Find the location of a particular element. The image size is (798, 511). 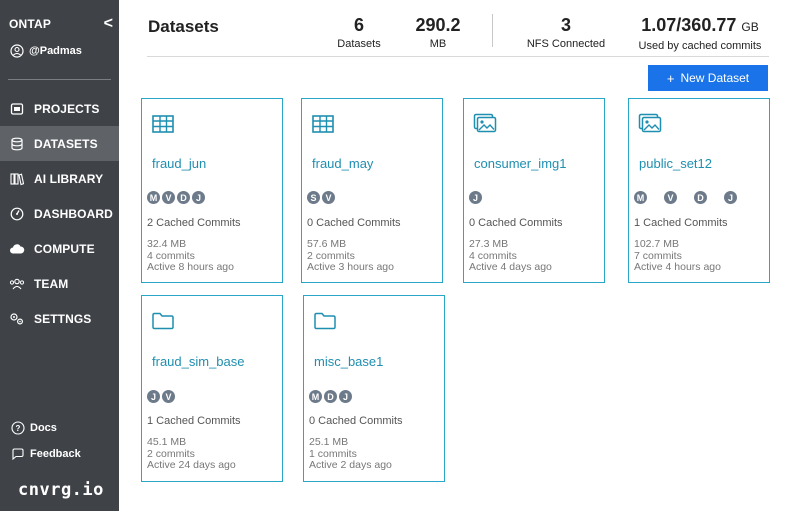

member-avatars: M D J is located at coordinates (331, 396).